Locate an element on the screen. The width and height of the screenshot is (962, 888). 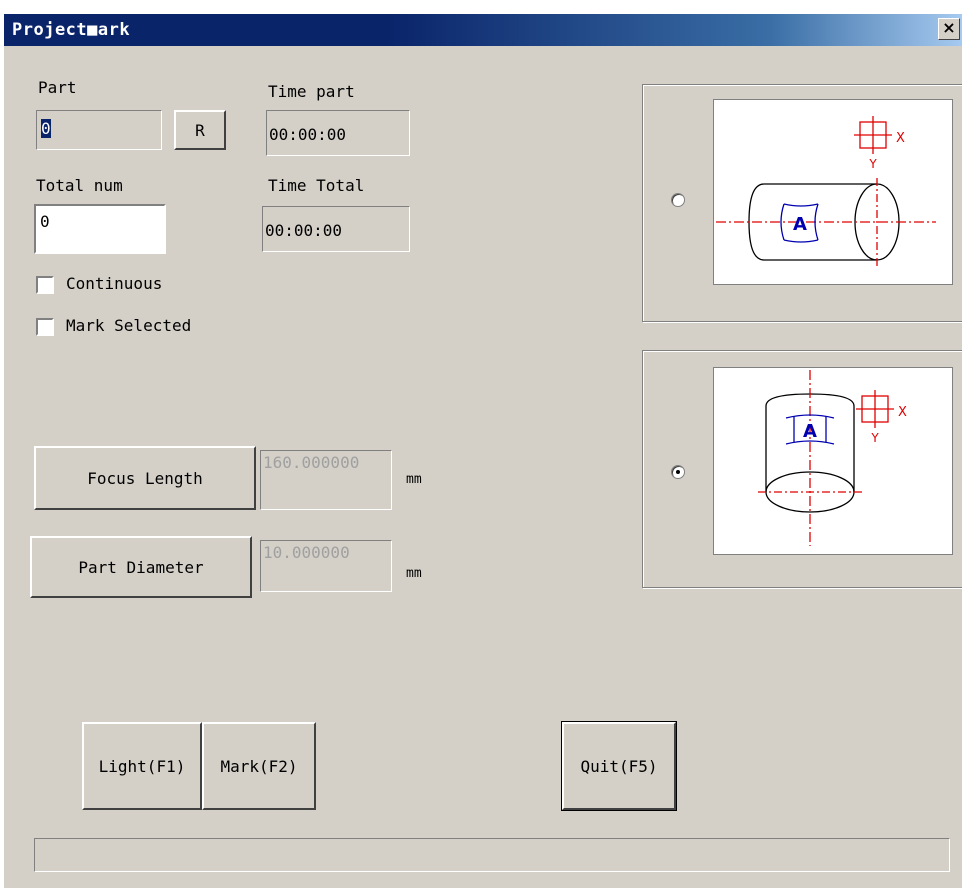
part-diameter-button-label: Part Diameter is located at coordinates (141, 567).